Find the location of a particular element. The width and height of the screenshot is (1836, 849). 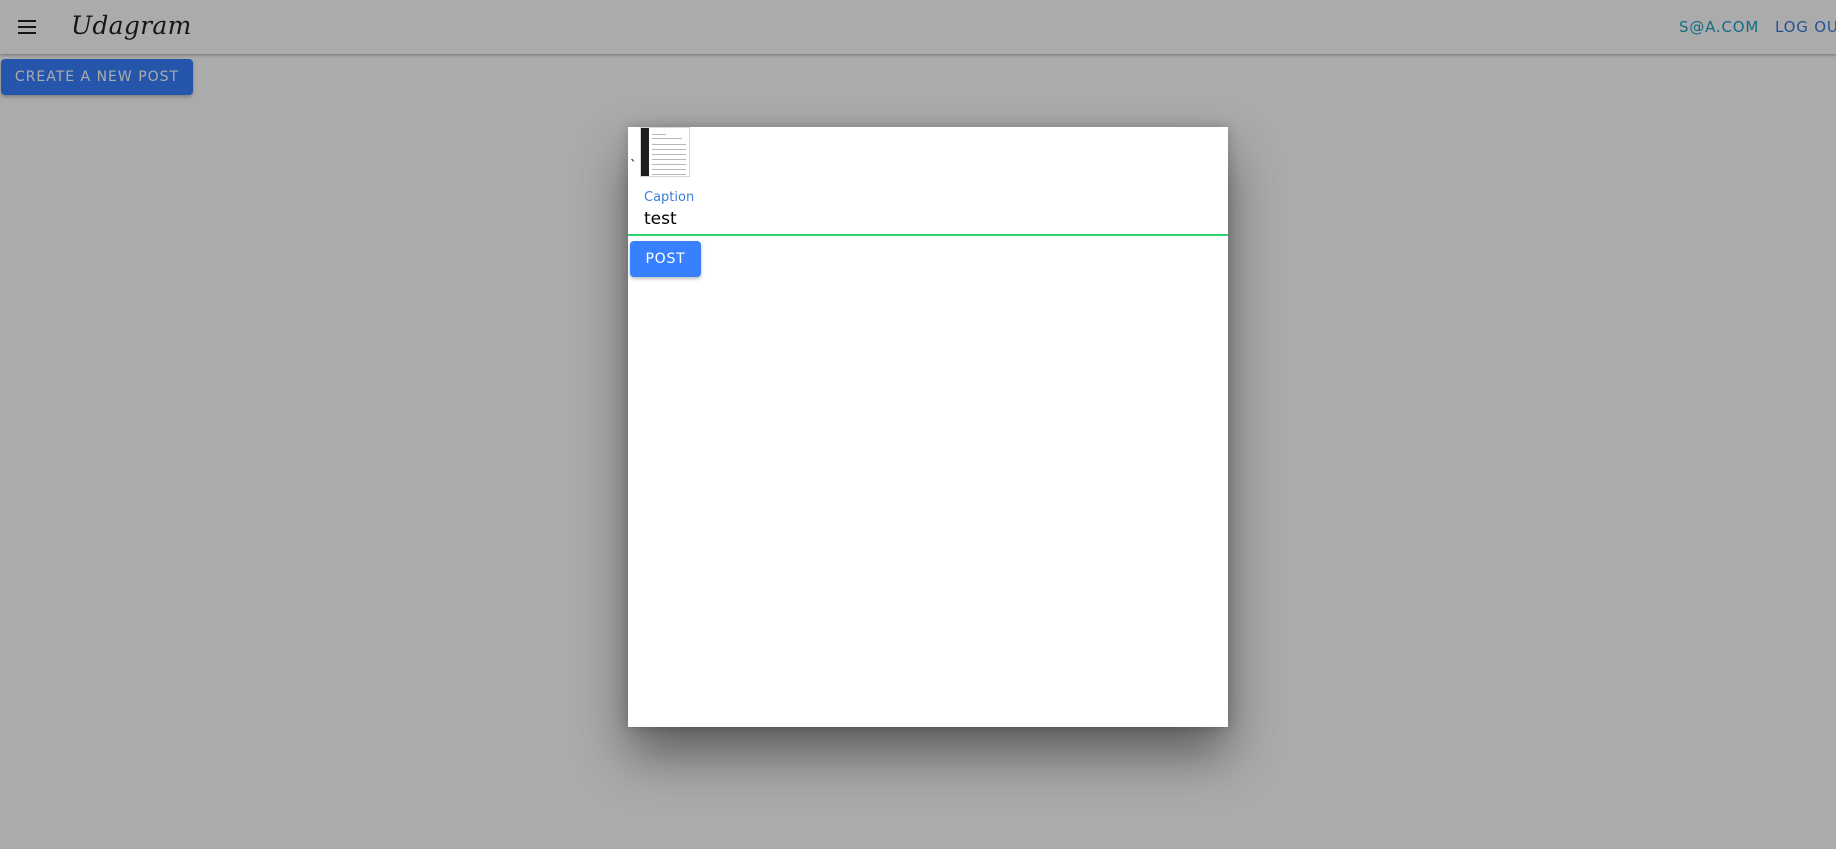

stray-text: ` is located at coordinates (633, 166).